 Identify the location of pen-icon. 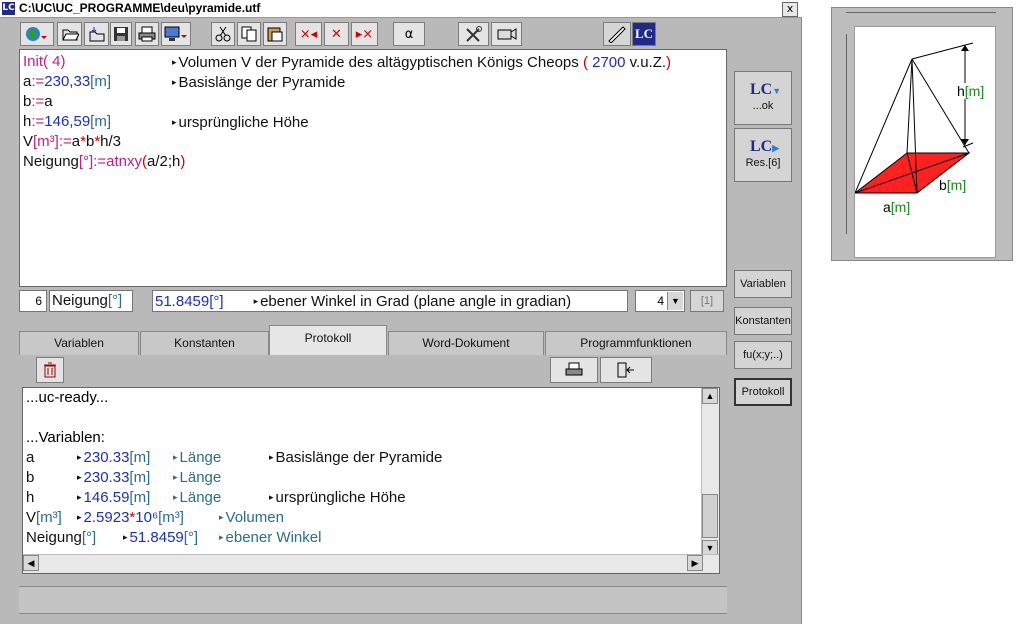
(617, 34).